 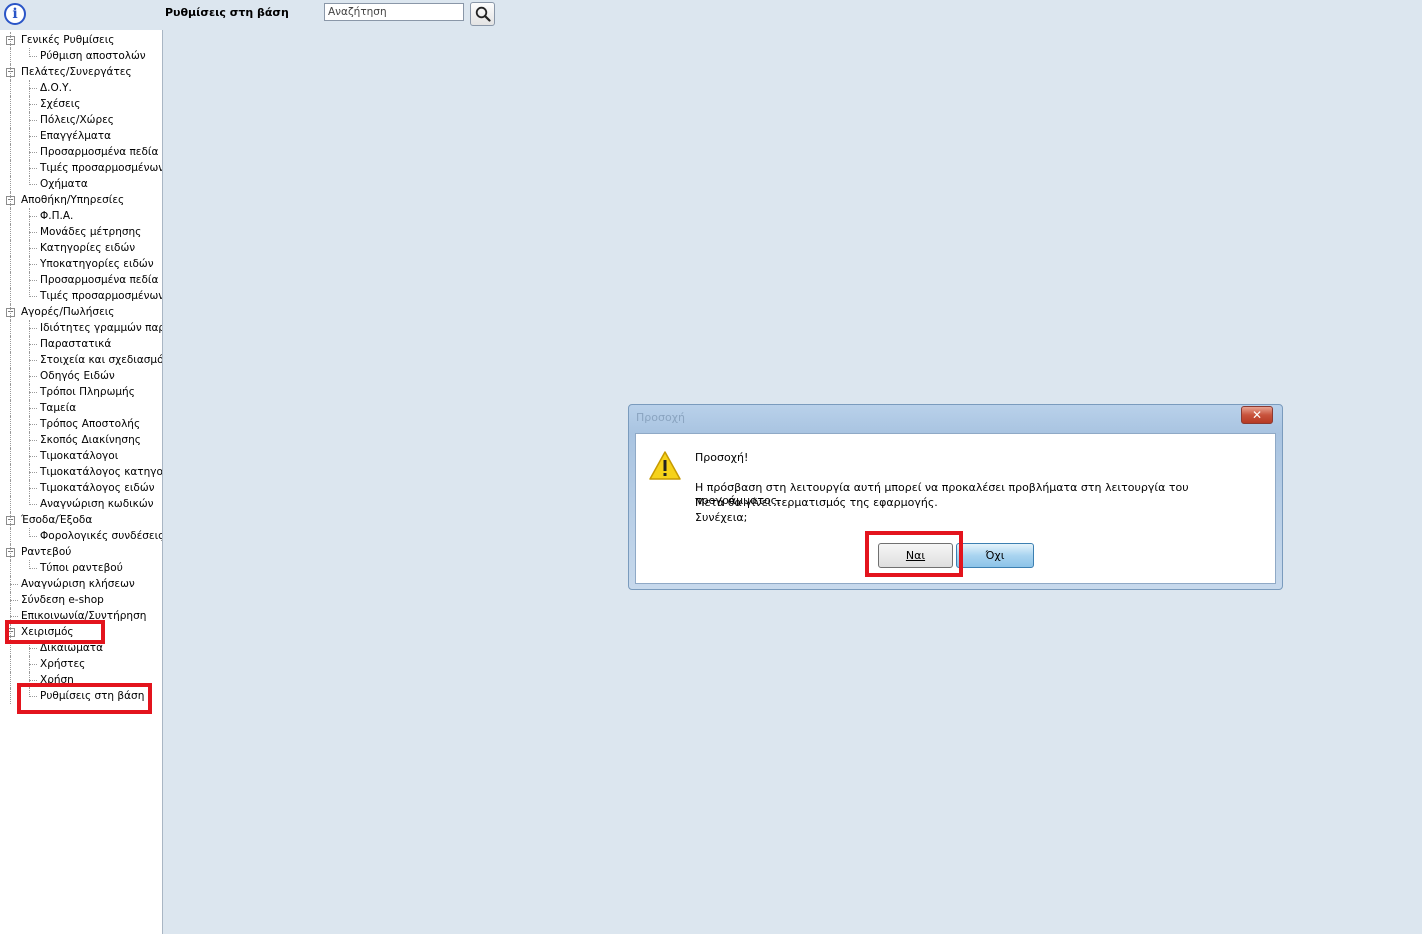 What do you see at coordinates (1257, 415) in the screenshot?
I see `dialog-close-button: ✕` at bounding box center [1257, 415].